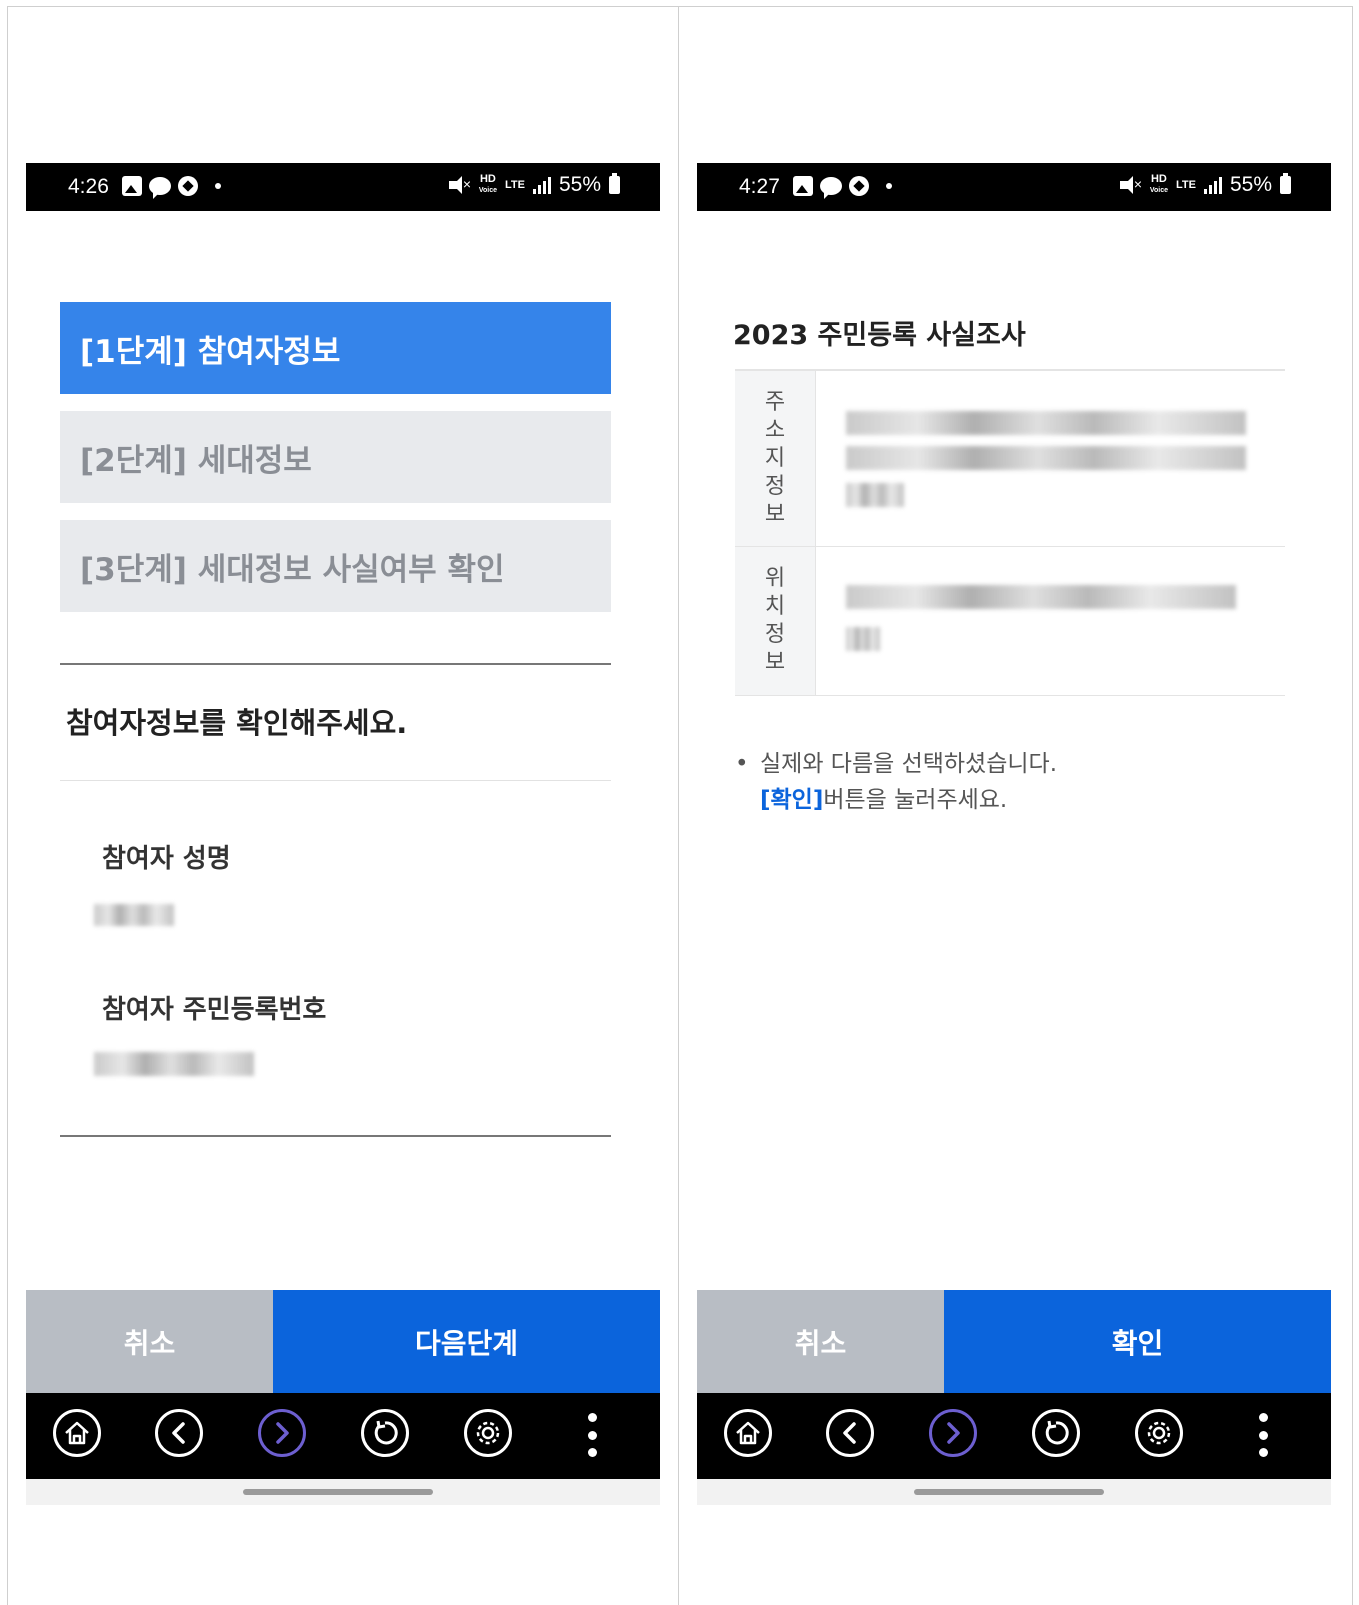 This screenshot has height=1605, width=1359. Describe the element at coordinates (214, 1010) in the screenshot. I see `participant-rrn-label: 참여자 주민등록번호` at that location.